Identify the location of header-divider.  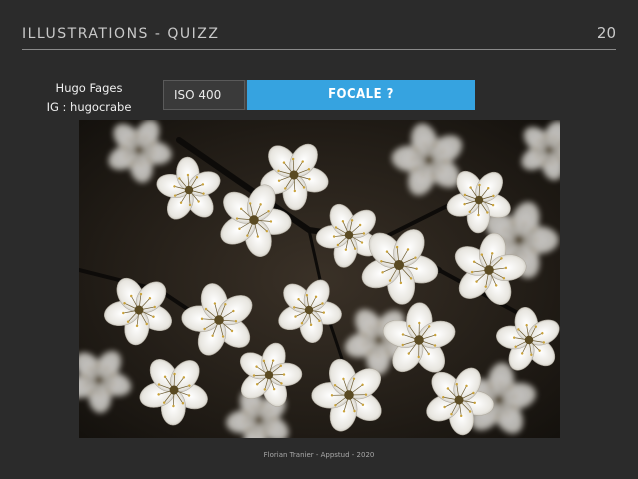
(319, 49).